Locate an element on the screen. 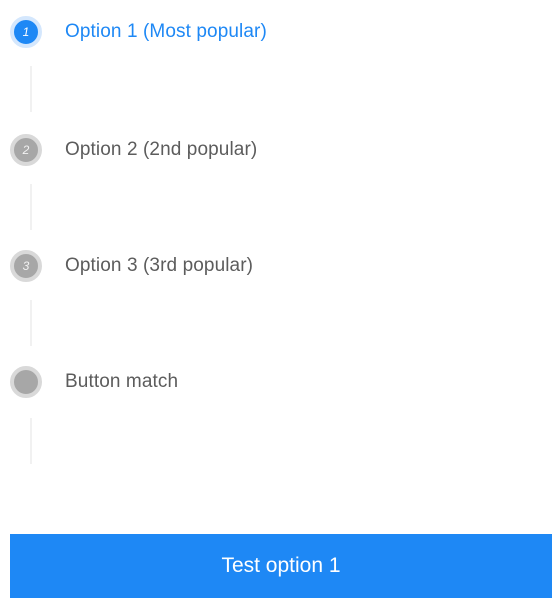  test-option-button: Test option 1 is located at coordinates (281, 566).